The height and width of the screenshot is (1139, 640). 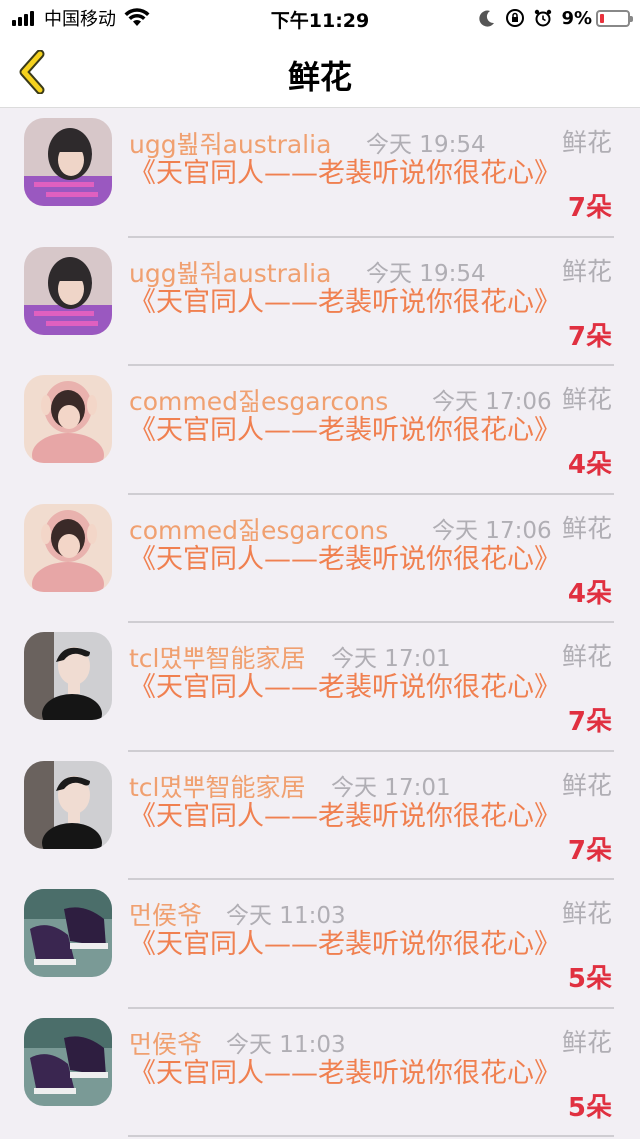 I want to click on battery-icon, so click(x=614, y=18).